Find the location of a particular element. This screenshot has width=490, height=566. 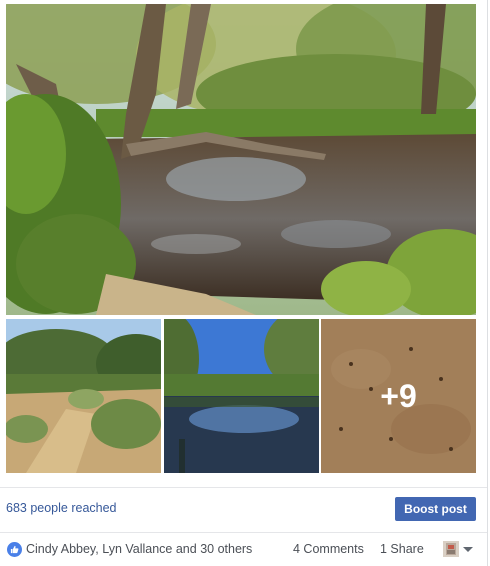

likers-list: Cindy Abbey, Lyn Vallance and 30 others is located at coordinates (139, 549).